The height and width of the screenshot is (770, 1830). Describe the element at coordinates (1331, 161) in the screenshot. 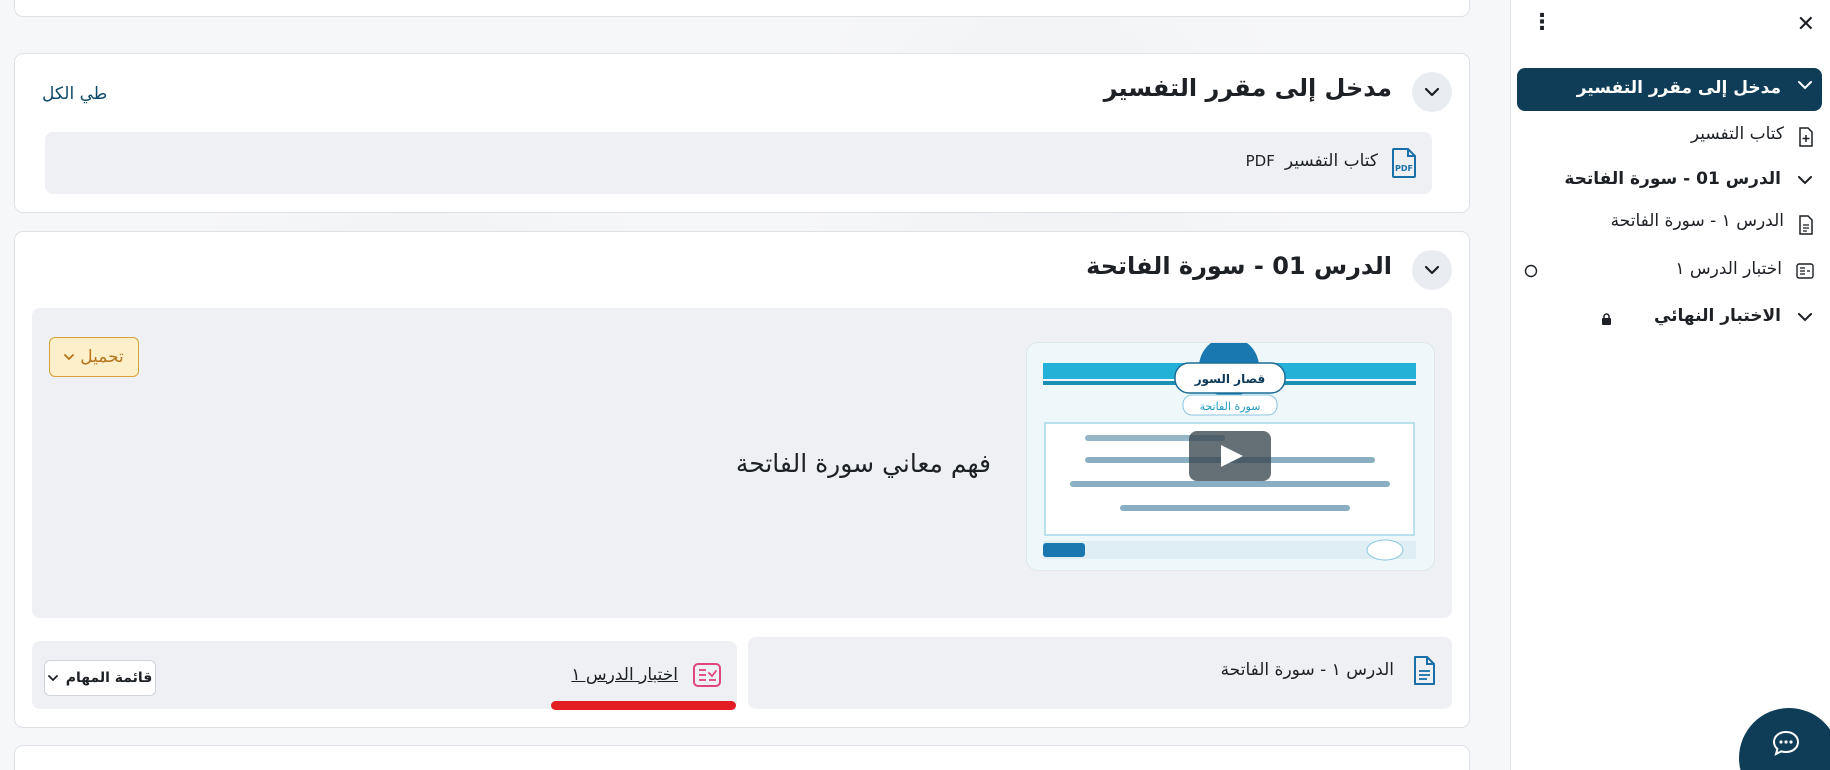

I see `activity-title: كتاب التفسير` at that location.